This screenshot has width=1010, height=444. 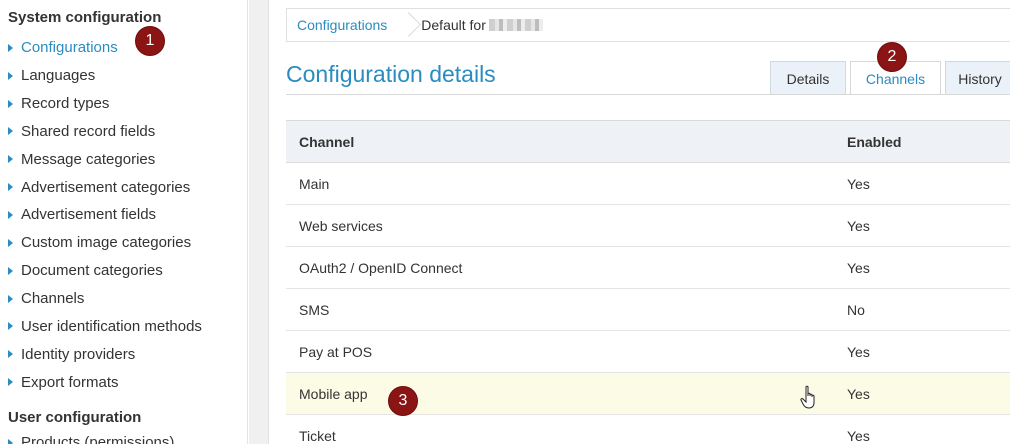 What do you see at coordinates (343, 25) in the screenshot?
I see `breadcrumb-configurations-link: Configurations` at bounding box center [343, 25].